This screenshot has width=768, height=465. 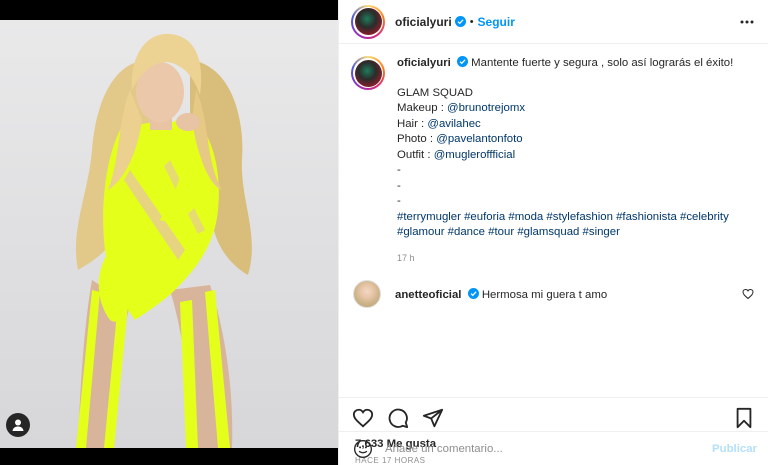 What do you see at coordinates (462, 61) in the screenshot?
I see `caption-verified-badge-icon` at bounding box center [462, 61].